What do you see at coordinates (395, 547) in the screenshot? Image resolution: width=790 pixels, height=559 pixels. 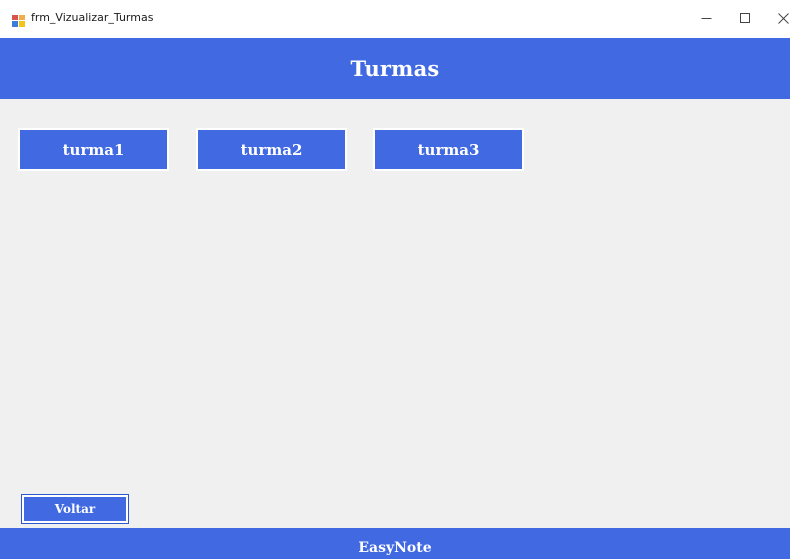 I see `footer-brand: EasyNote` at bounding box center [395, 547].